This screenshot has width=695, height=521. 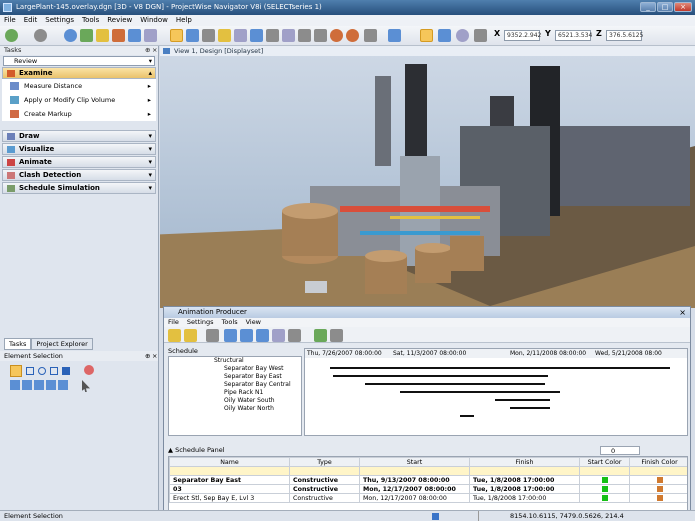 What do you see at coordinates (235, 361) in the screenshot?
I see `tree-item-structural: Structural` at bounding box center [235, 361].